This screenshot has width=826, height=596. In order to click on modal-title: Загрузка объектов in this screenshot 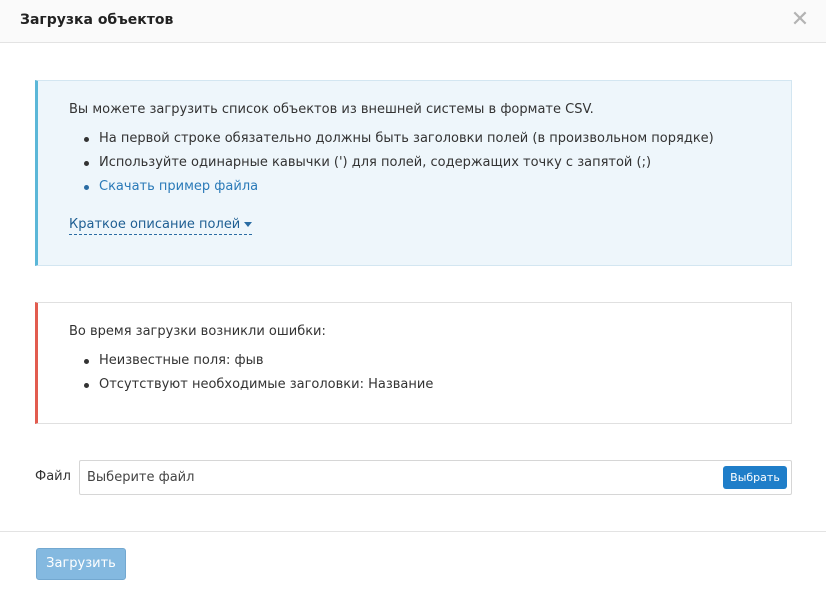, I will do `click(97, 20)`.